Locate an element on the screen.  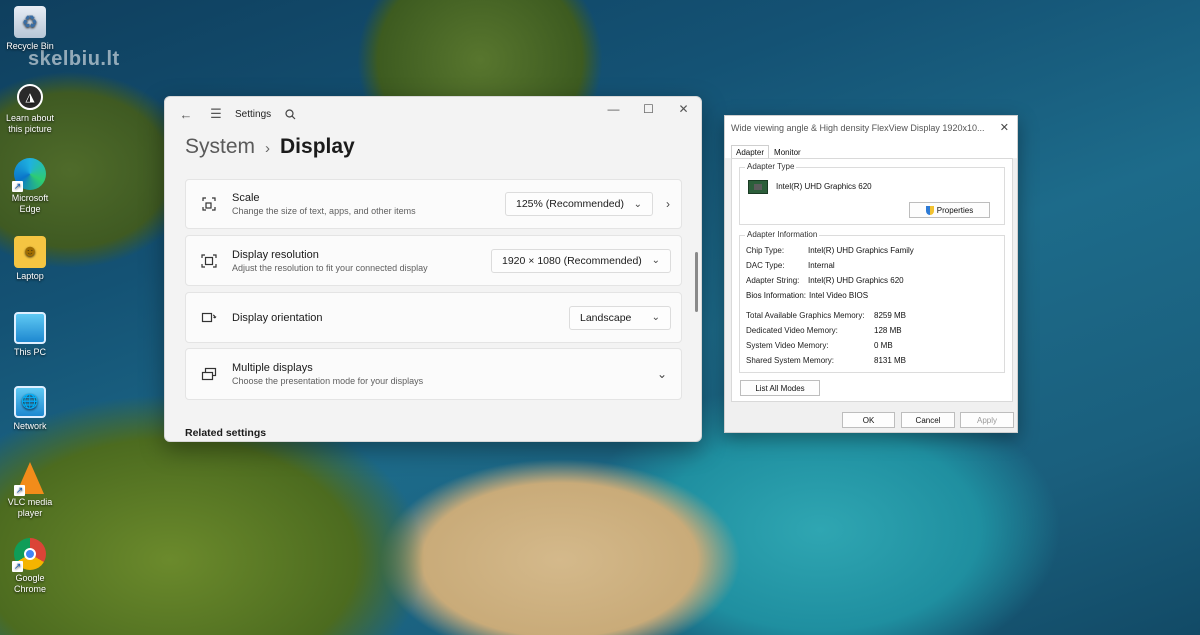
desktop-icon-chrome: ↗ Google Chrome is located at coordinates (30, 567).